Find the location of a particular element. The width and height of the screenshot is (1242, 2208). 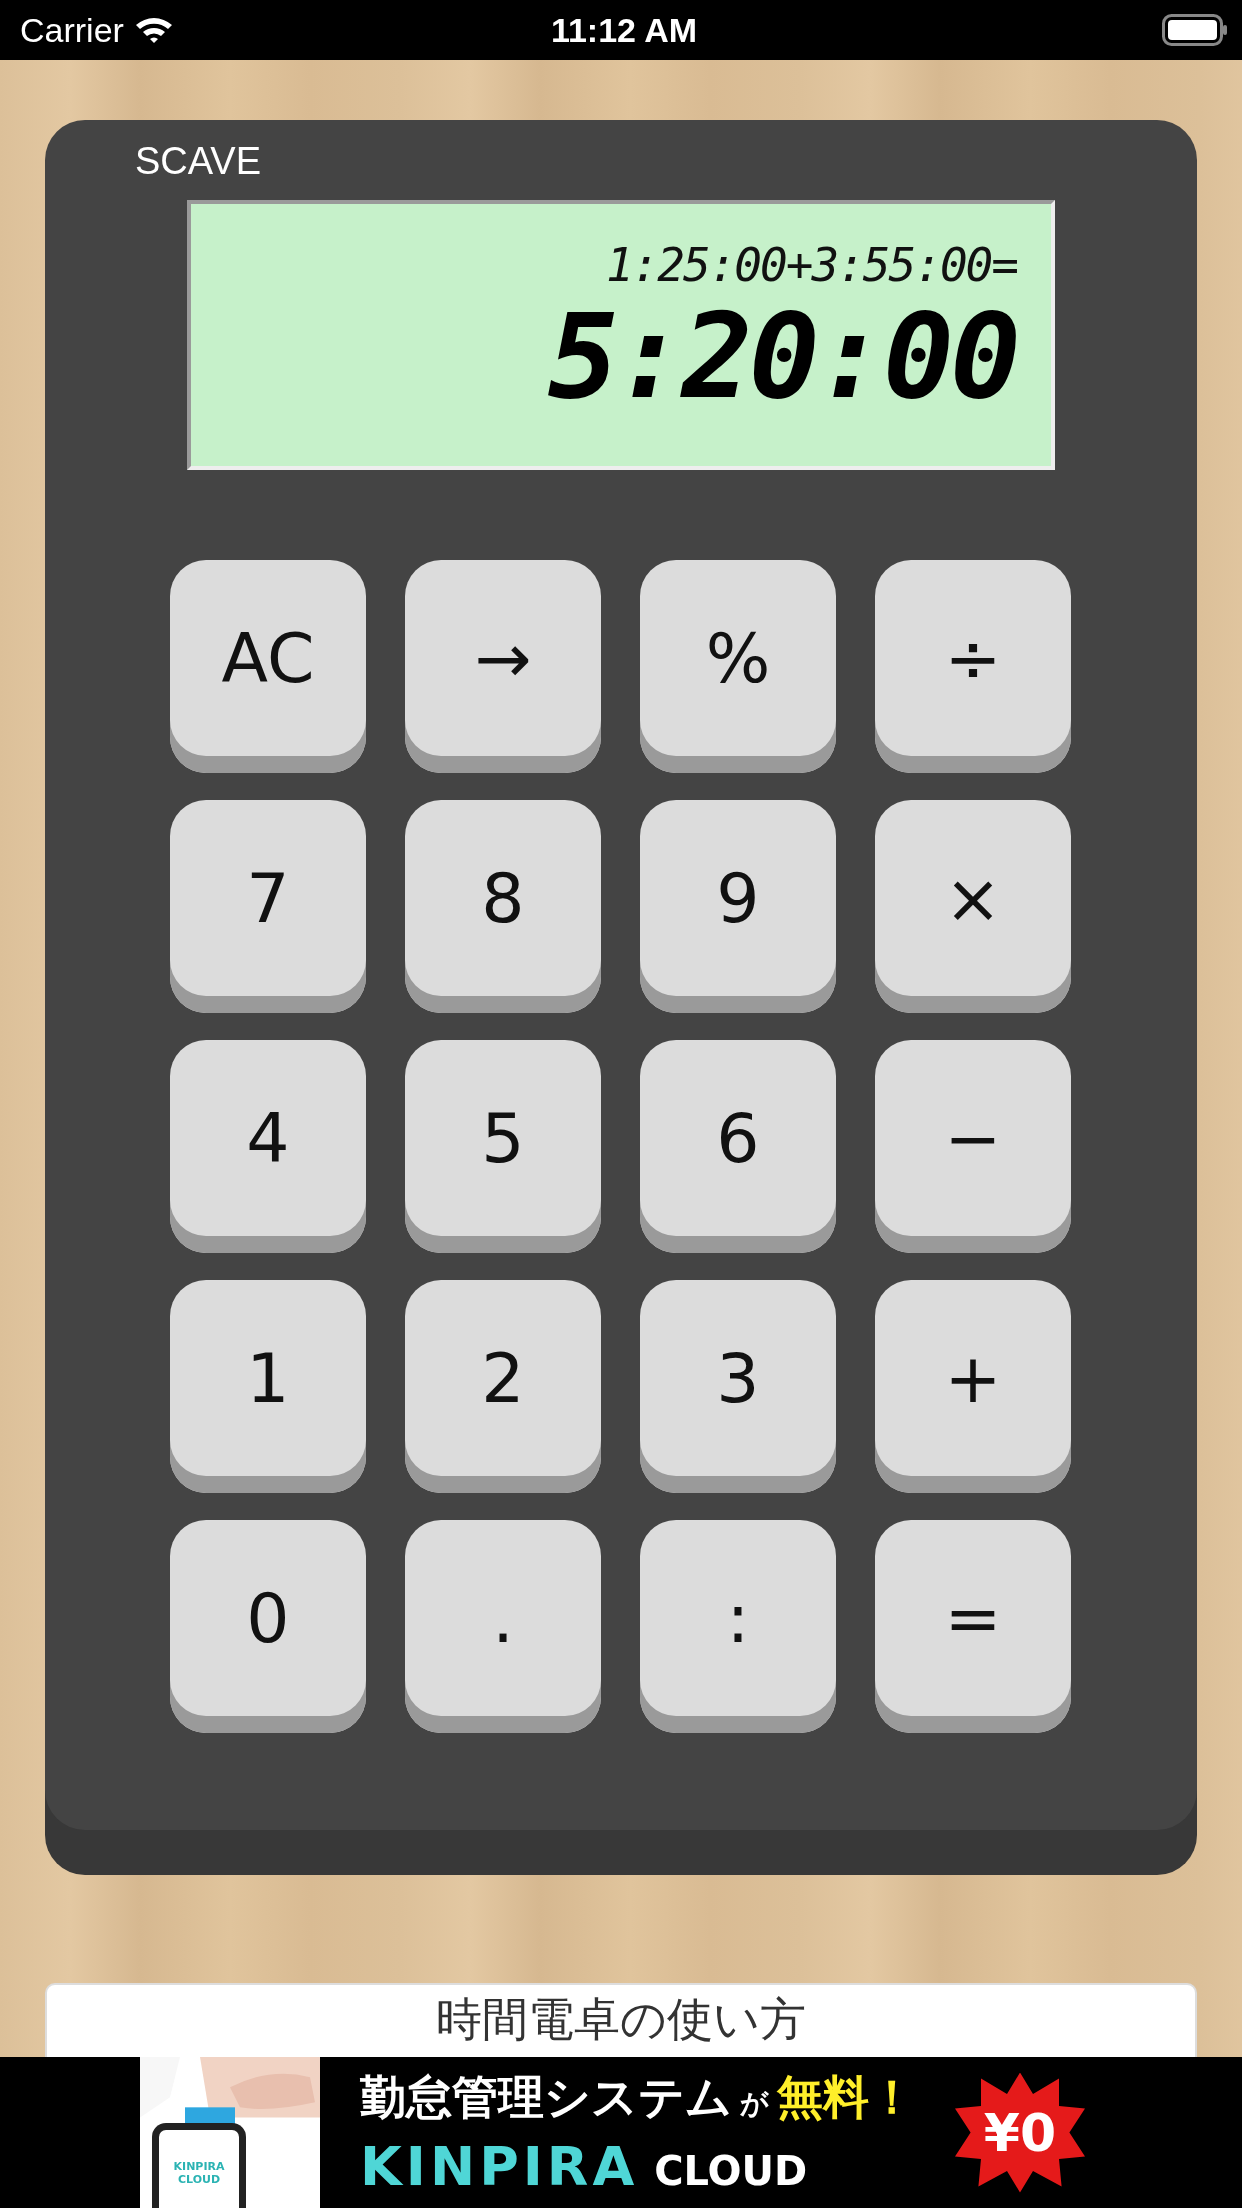

clock-time: 11:12 AM is located at coordinates (624, 30).